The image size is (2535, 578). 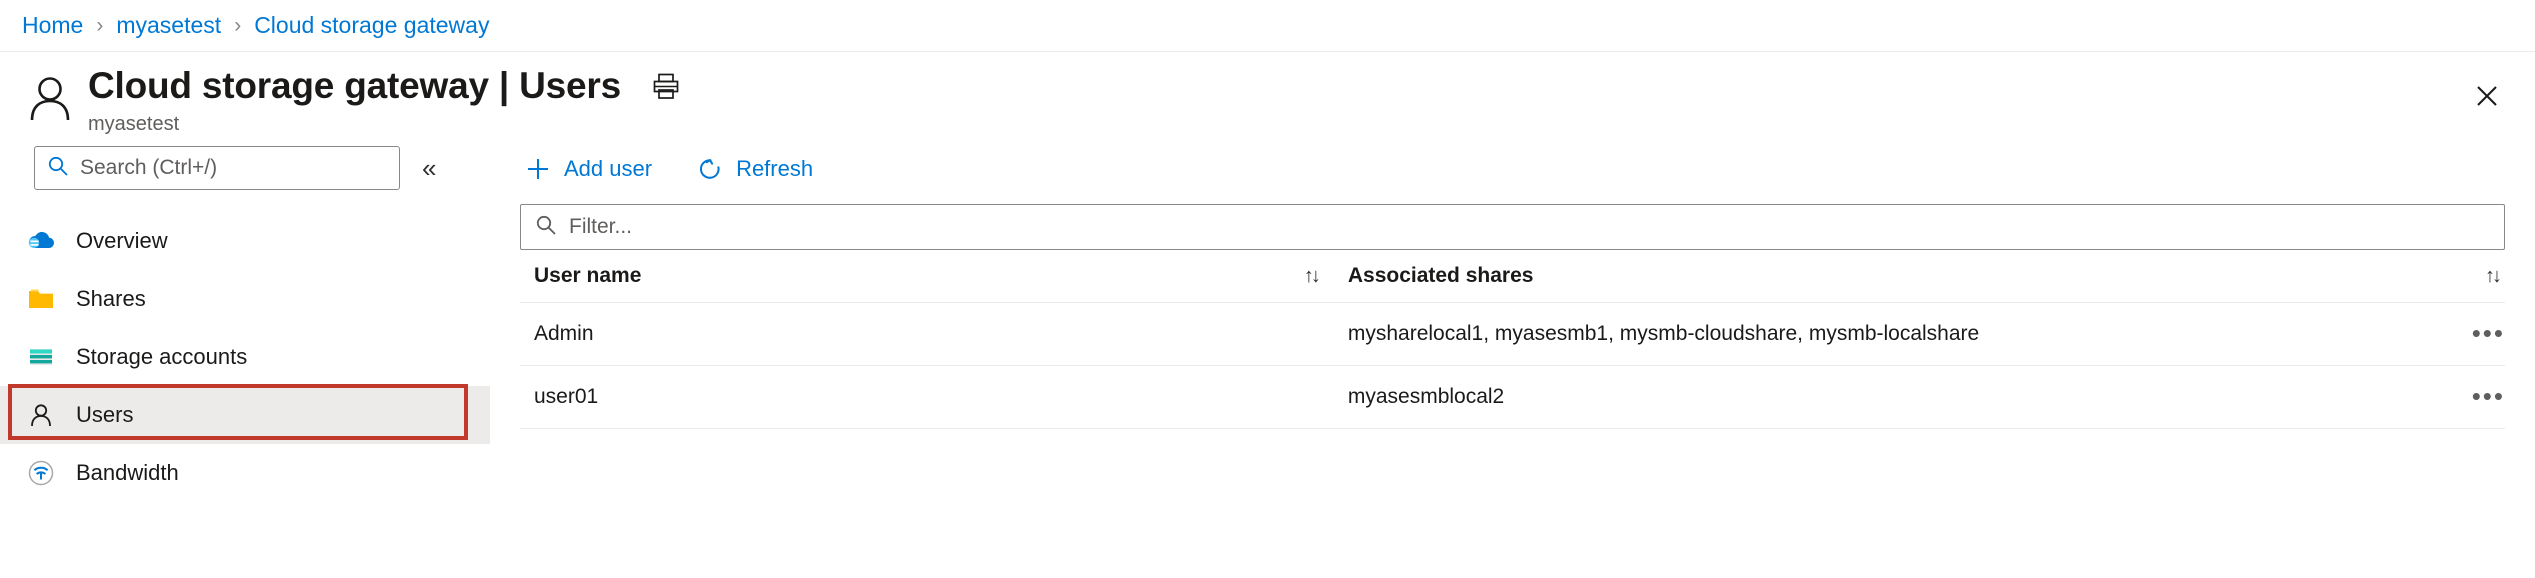 What do you see at coordinates (168, 25) in the screenshot?
I see `breadcrumb-item-myasetest: myasetest` at bounding box center [168, 25].